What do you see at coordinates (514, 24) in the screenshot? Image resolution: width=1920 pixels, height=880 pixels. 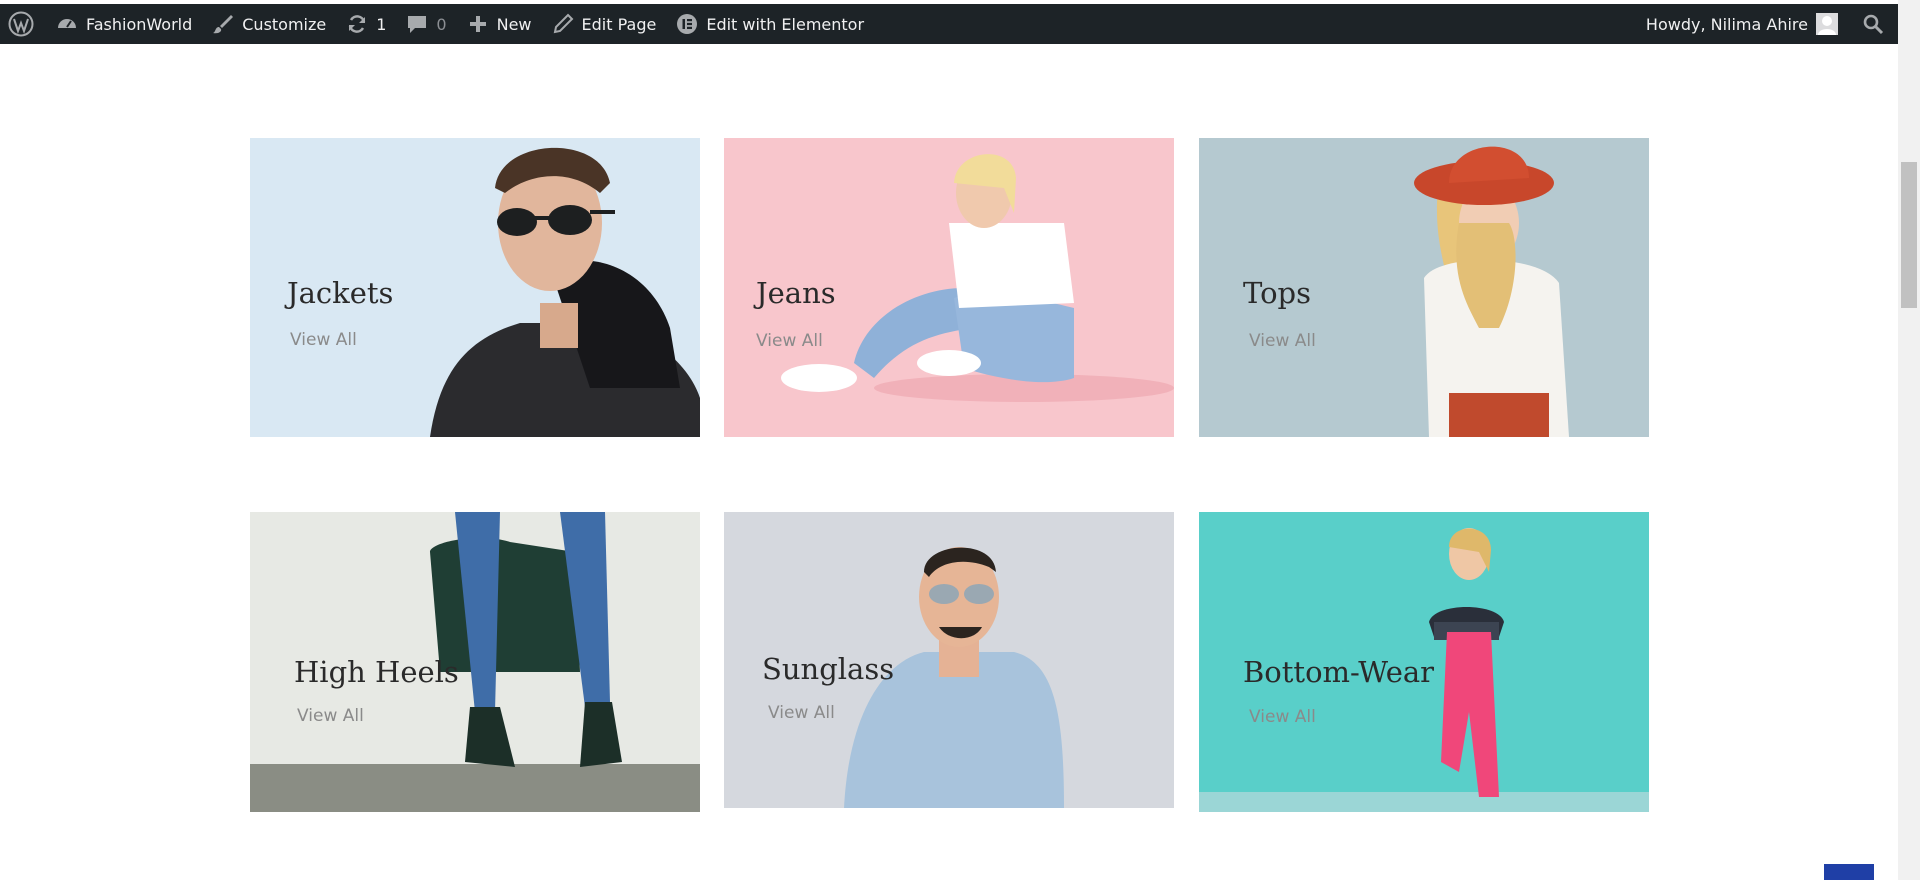 I see `new-label: New` at bounding box center [514, 24].